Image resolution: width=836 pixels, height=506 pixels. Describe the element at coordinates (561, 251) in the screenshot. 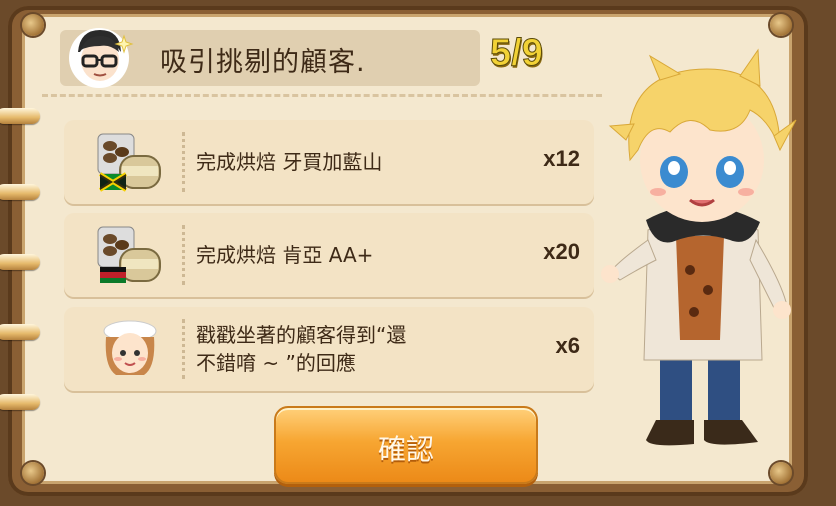

I see `task-quantity: x20` at that location.